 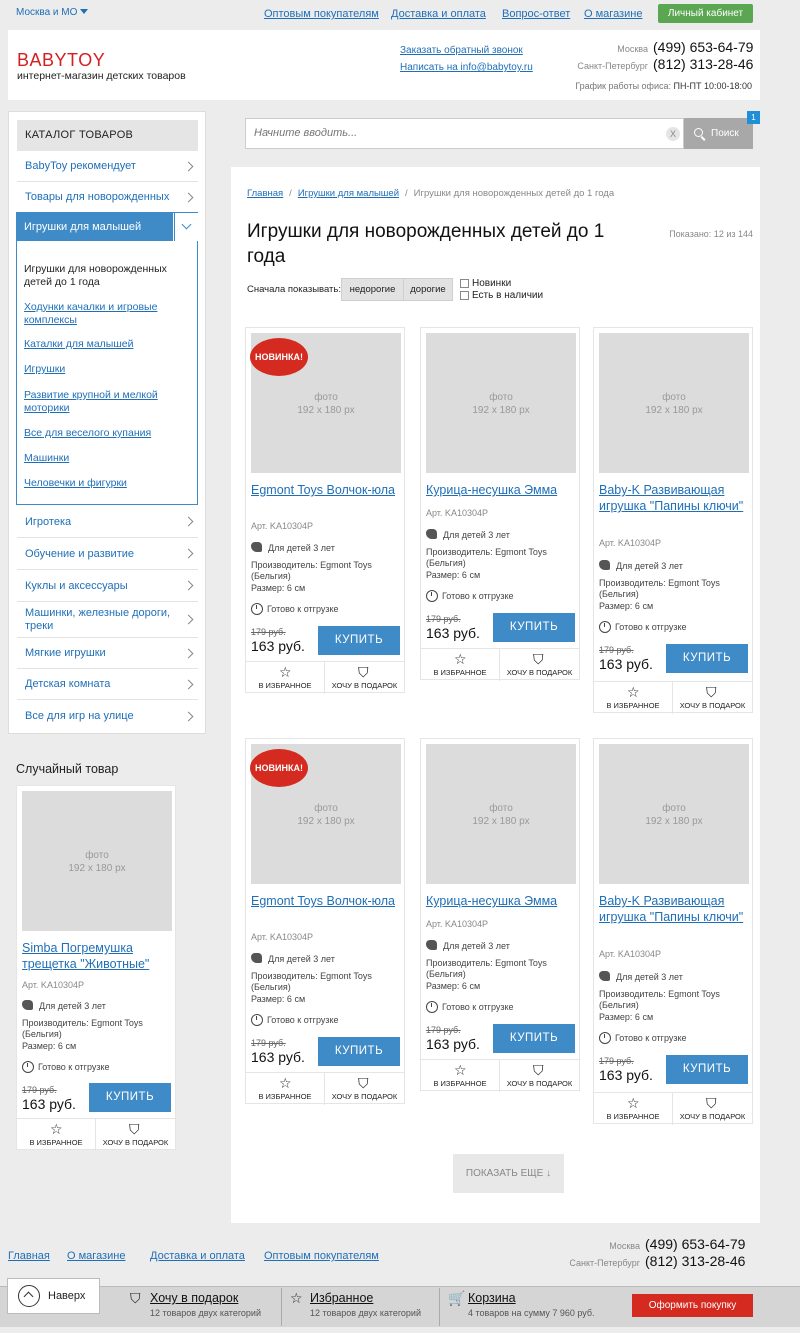 What do you see at coordinates (348, 193) in the screenshot?
I see `breadcrumb-category: Игрушки для малышей` at bounding box center [348, 193].